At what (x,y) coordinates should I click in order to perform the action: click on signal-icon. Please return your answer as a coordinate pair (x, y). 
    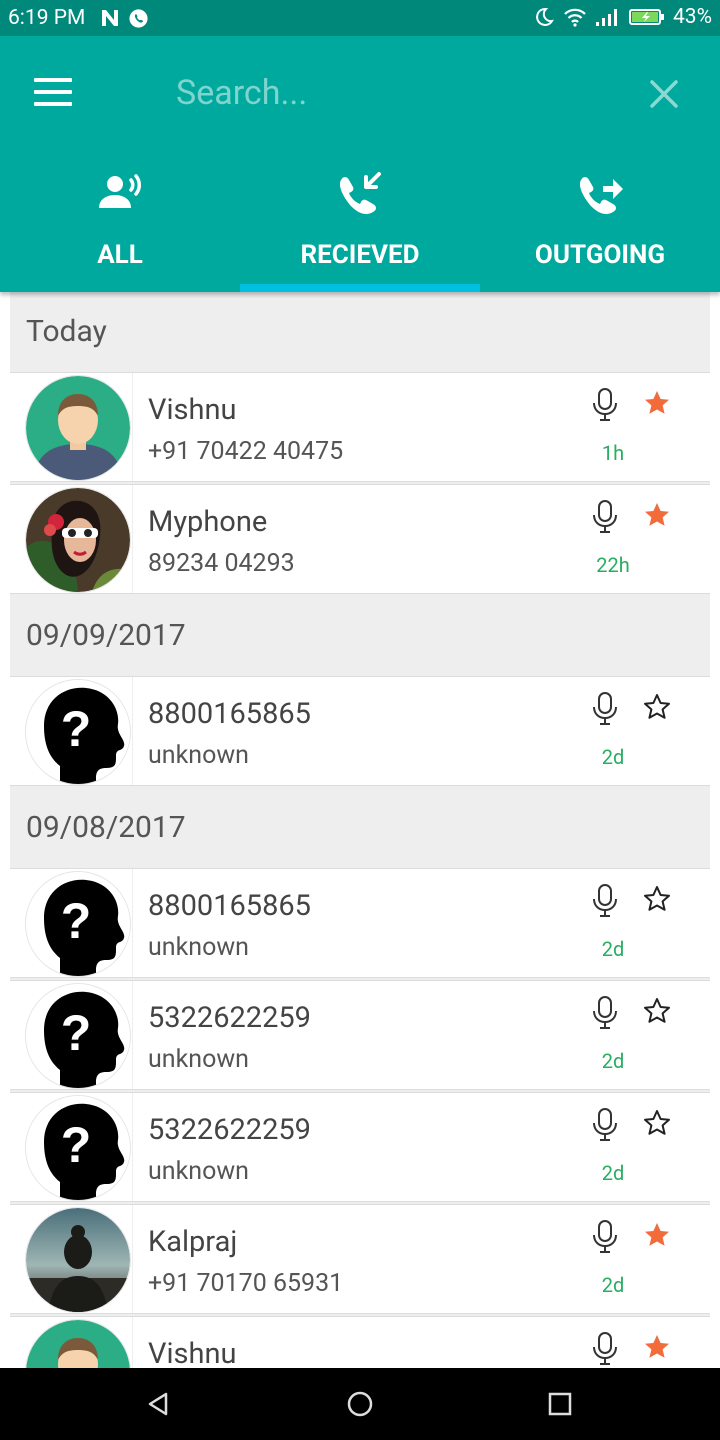
    Looking at the image, I should click on (606, 17).